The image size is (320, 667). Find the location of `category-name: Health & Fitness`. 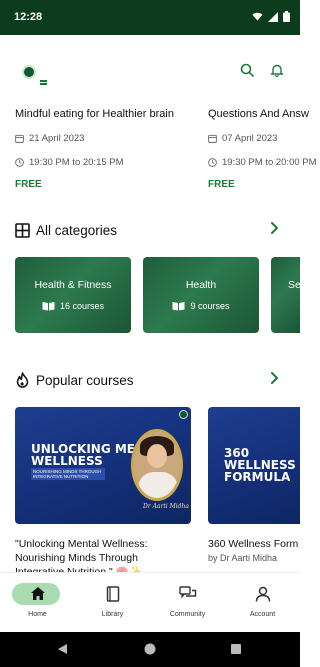

category-name: Health & Fitness is located at coordinates (73, 285).